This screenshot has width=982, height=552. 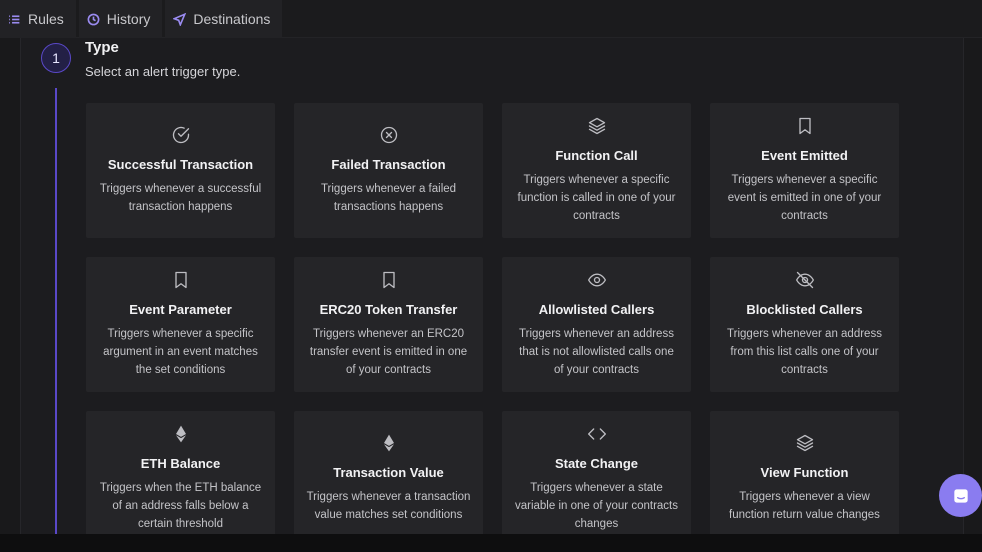 What do you see at coordinates (804, 309) in the screenshot?
I see `trigger-card-name: Blocklisted Callers` at bounding box center [804, 309].